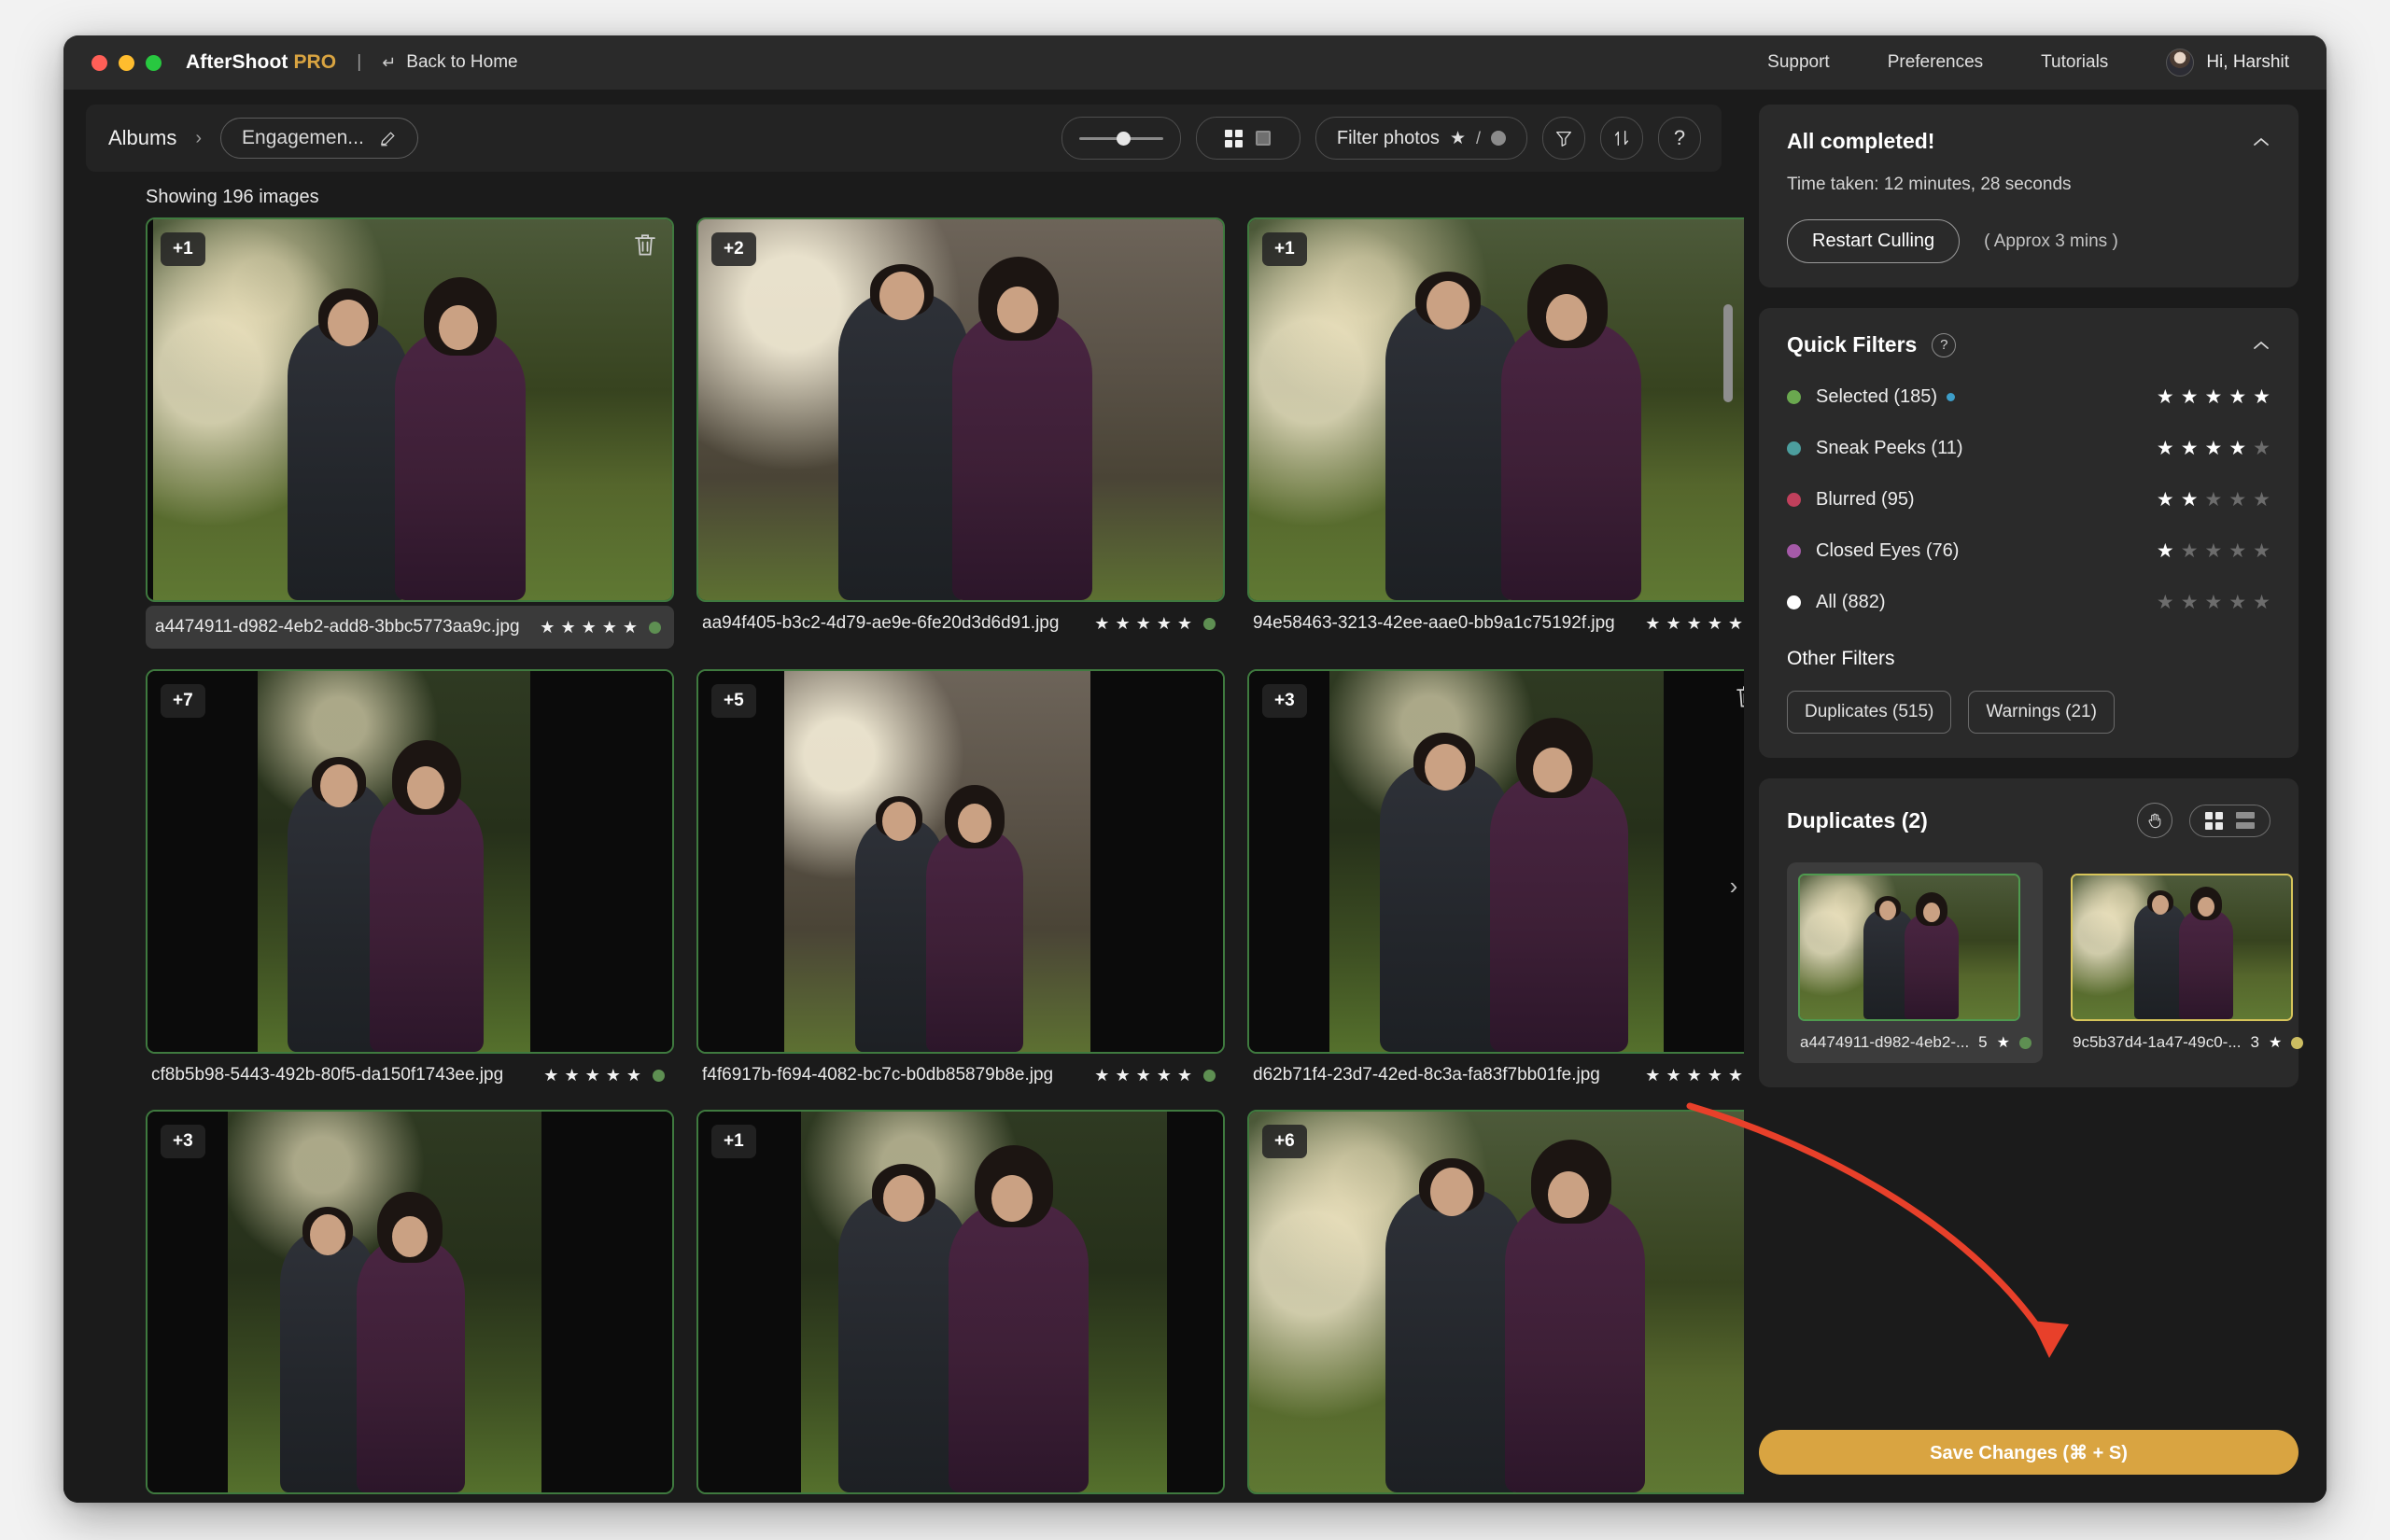 The width and height of the screenshot is (2390, 1540). I want to click on funnel-filter-button, so click(1563, 138).